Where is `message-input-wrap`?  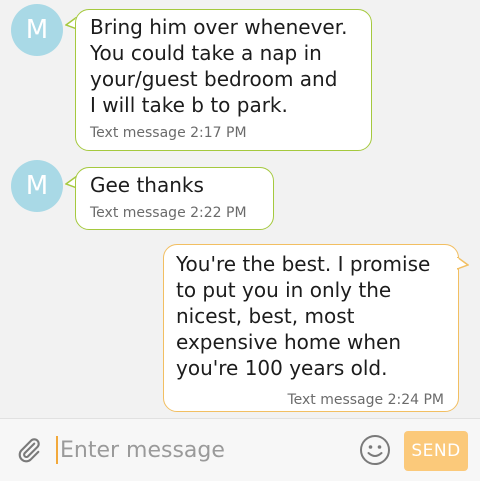 message-input-wrap is located at coordinates (201, 450).